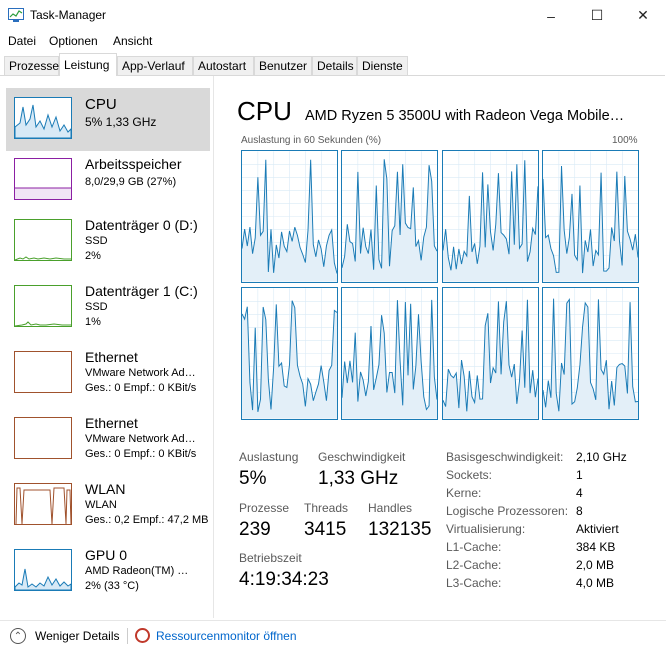 The width and height of the screenshot is (666, 663). What do you see at coordinates (382, 65) in the screenshot?
I see `tab-dienste: Dienste` at bounding box center [382, 65].